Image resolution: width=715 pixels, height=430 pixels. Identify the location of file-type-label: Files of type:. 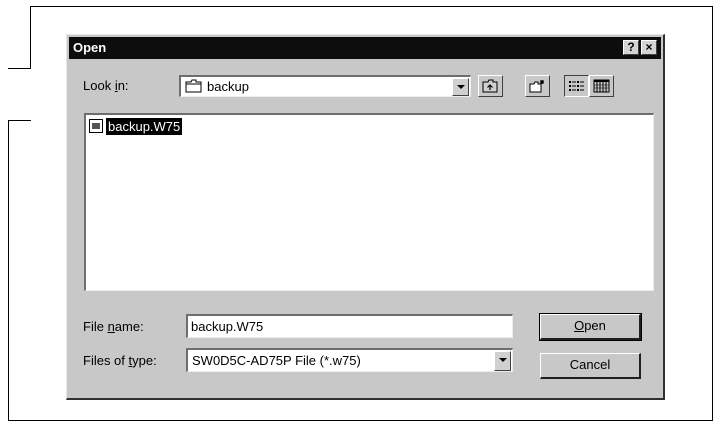
(120, 360).